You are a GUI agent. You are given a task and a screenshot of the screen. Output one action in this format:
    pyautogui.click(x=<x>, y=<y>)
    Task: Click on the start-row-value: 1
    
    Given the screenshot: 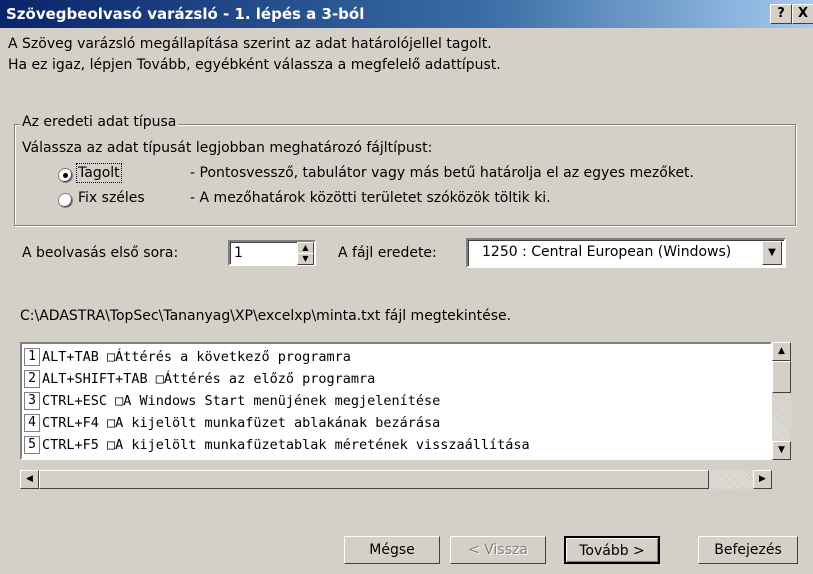 What is the action you would take?
    pyautogui.click(x=238, y=253)
    